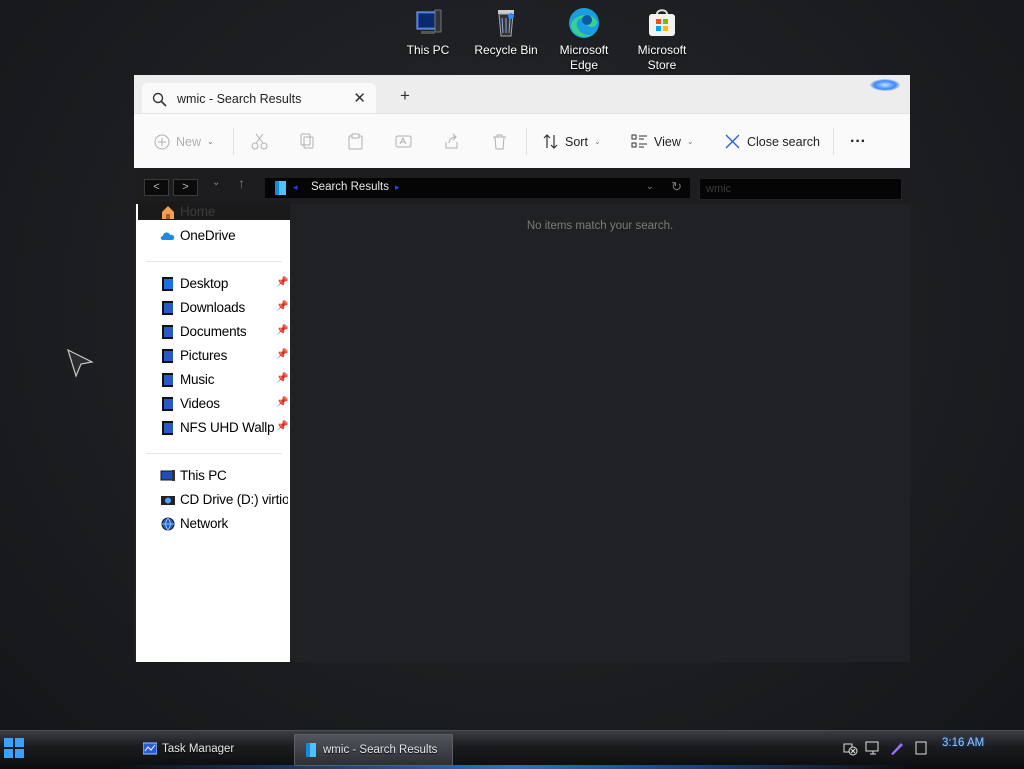 This screenshot has width=1024, height=769. I want to click on network-disconnected-icon, so click(850, 748).